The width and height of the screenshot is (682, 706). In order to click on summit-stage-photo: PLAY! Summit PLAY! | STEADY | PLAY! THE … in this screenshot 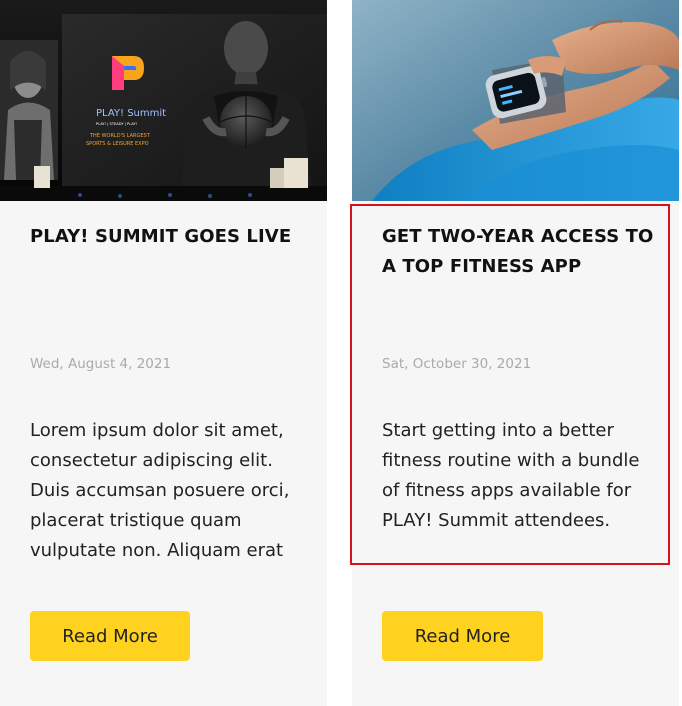, I will do `click(163, 100)`.